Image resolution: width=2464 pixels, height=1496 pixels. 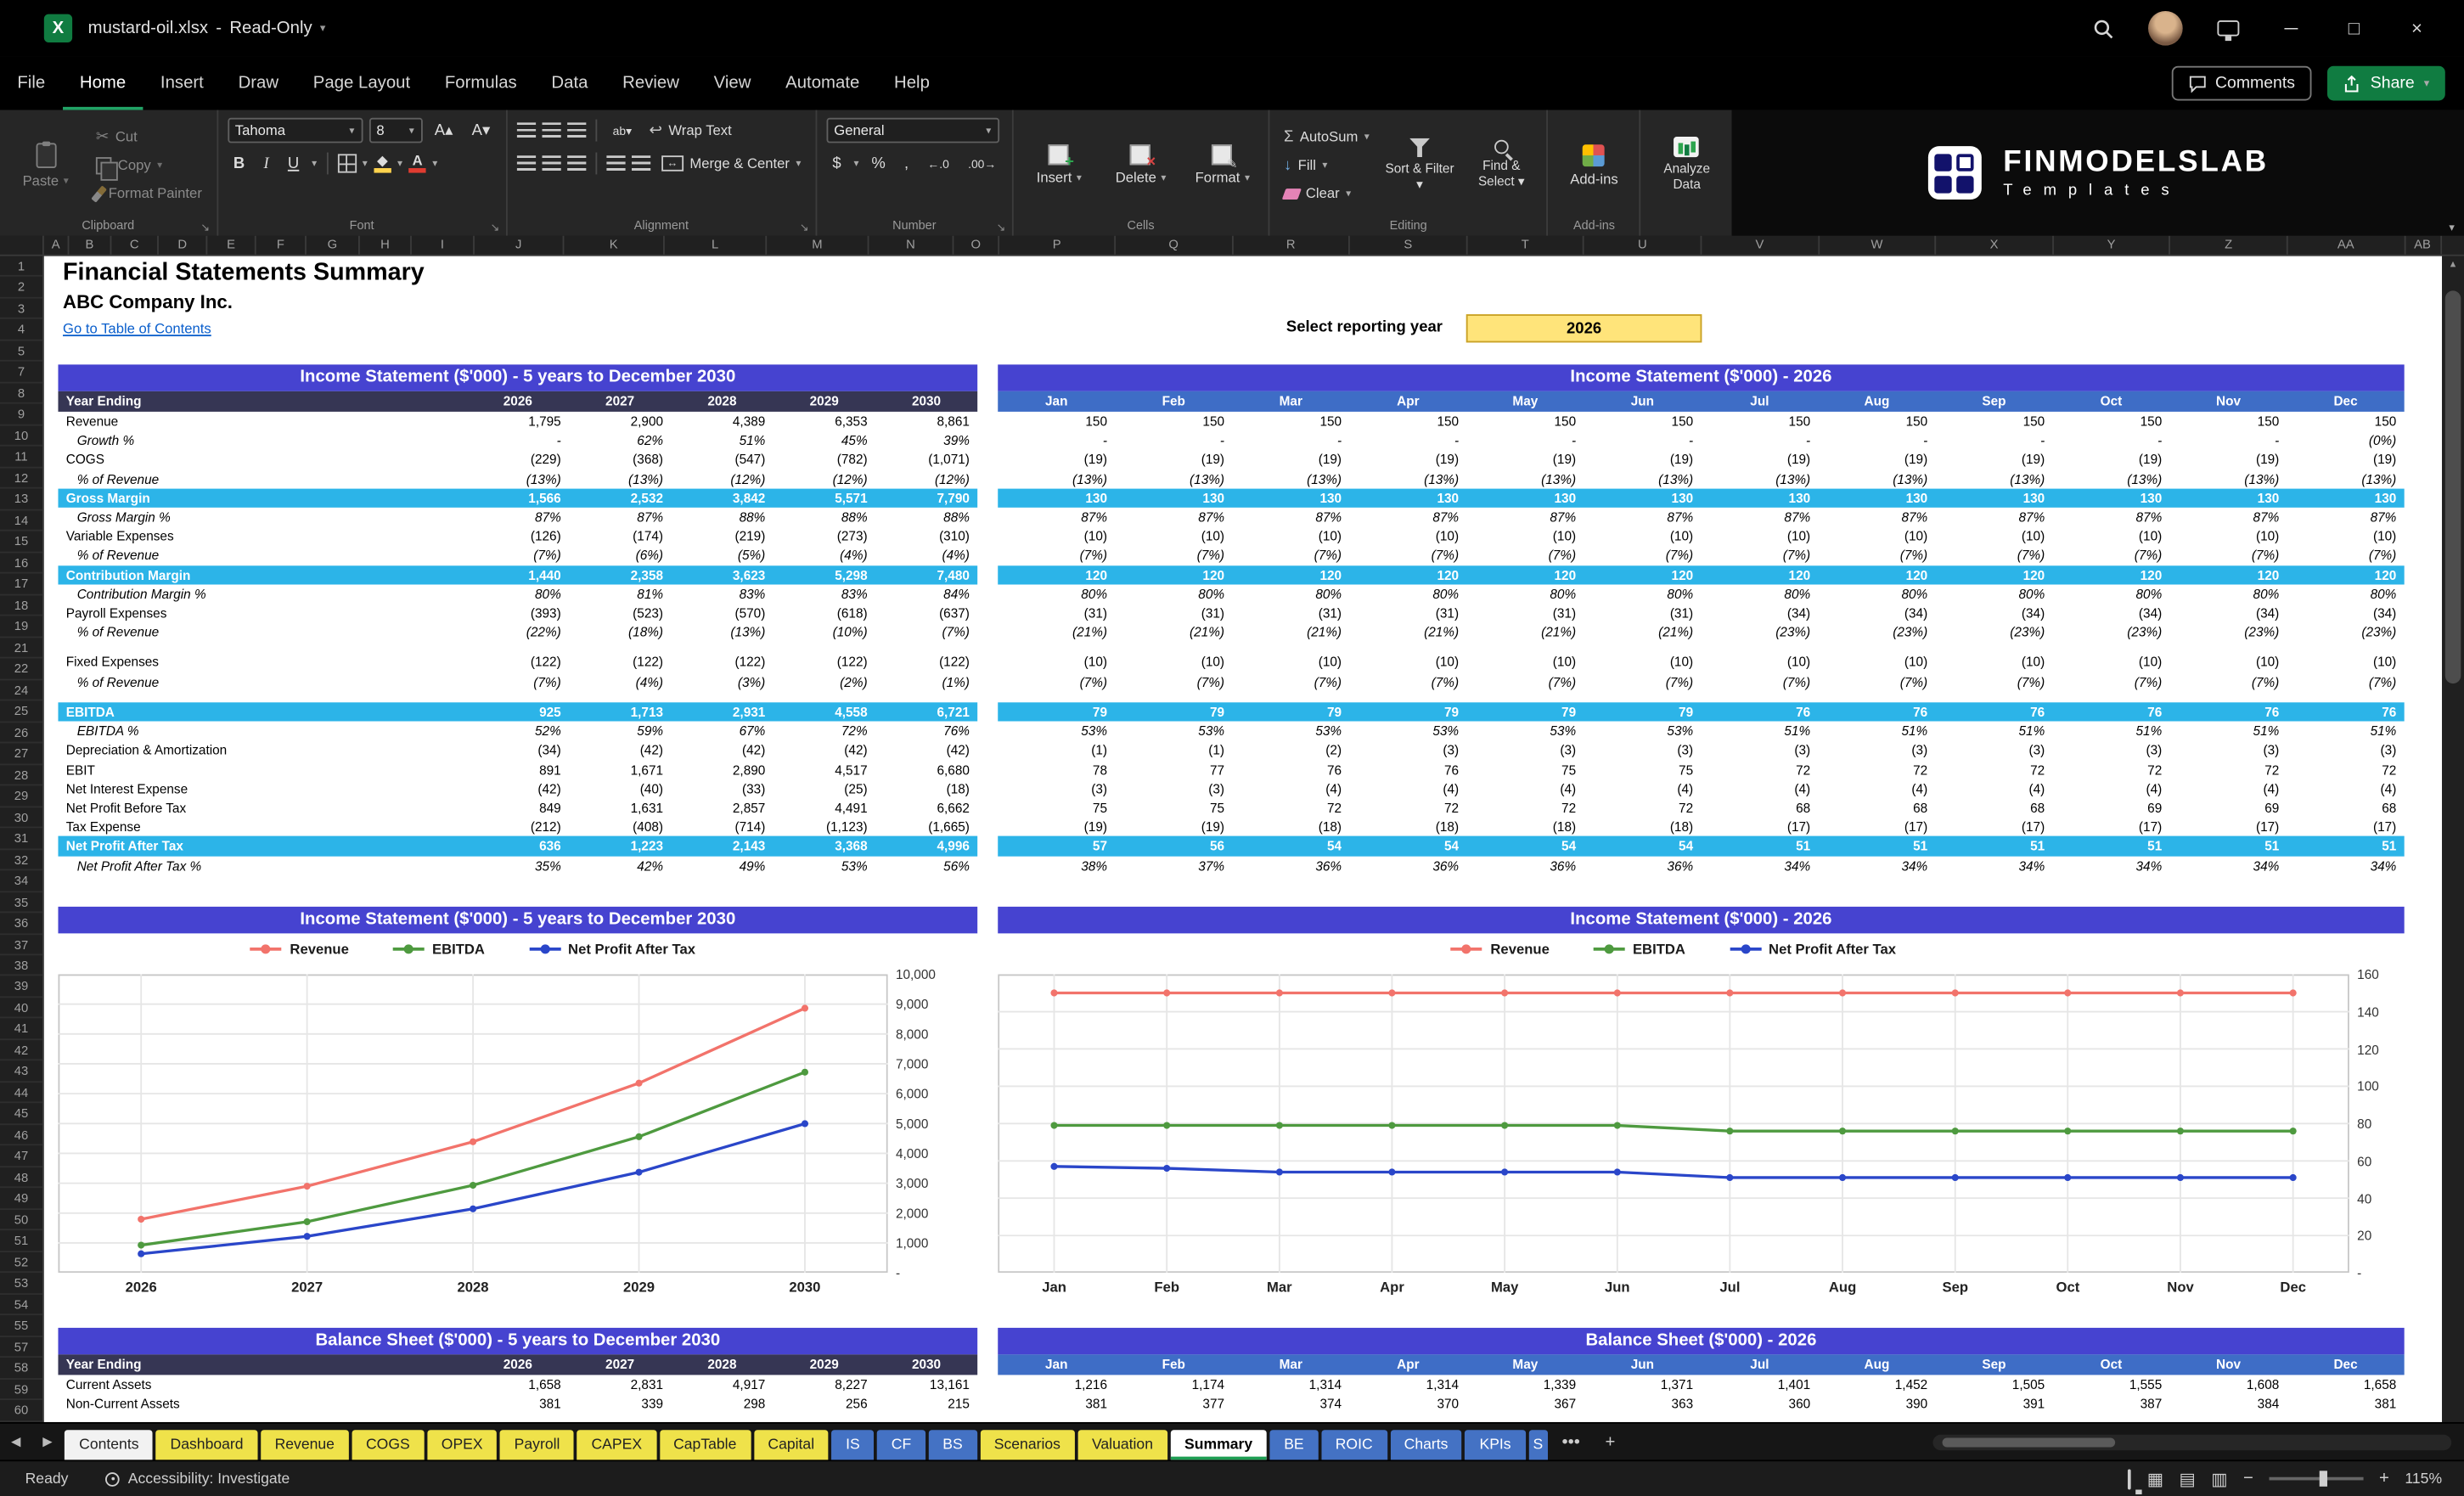 What do you see at coordinates (262, 1384) in the screenshot?
I see `row-label: Current Assets` at bounding box center [262, 1384].